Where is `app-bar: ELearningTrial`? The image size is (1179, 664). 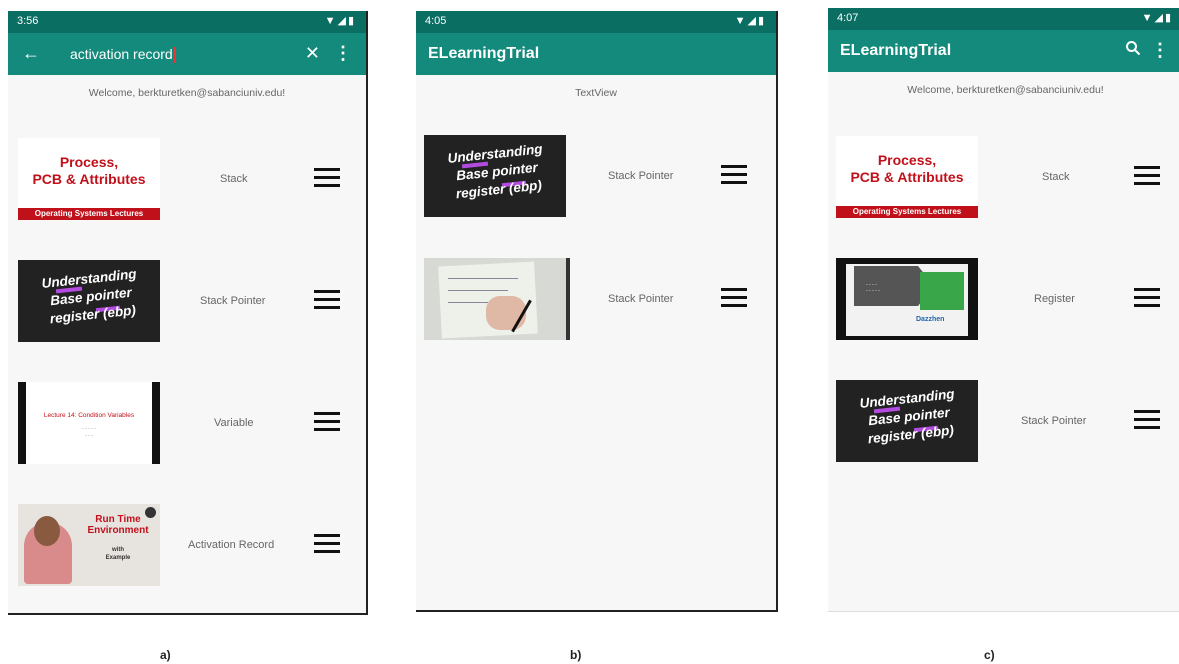
app-bar: ELearningTrial is located at coordinates (596, 54).